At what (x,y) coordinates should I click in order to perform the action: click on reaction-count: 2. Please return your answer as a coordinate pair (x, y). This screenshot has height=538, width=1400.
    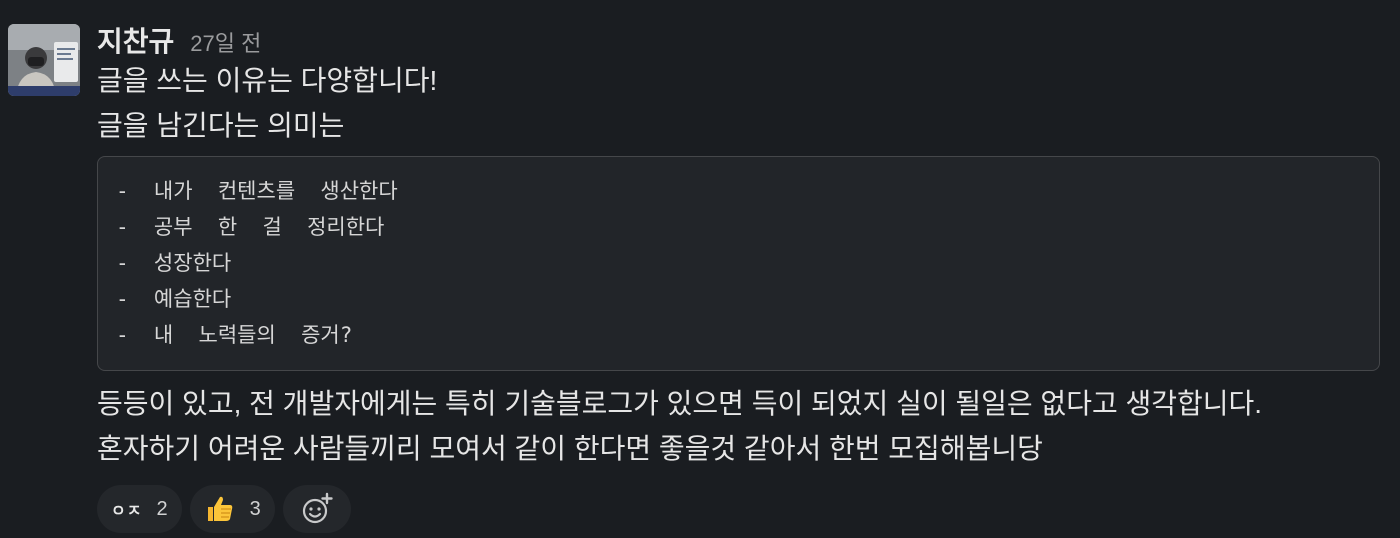
    Looking at the image, I should click on (162, 508).